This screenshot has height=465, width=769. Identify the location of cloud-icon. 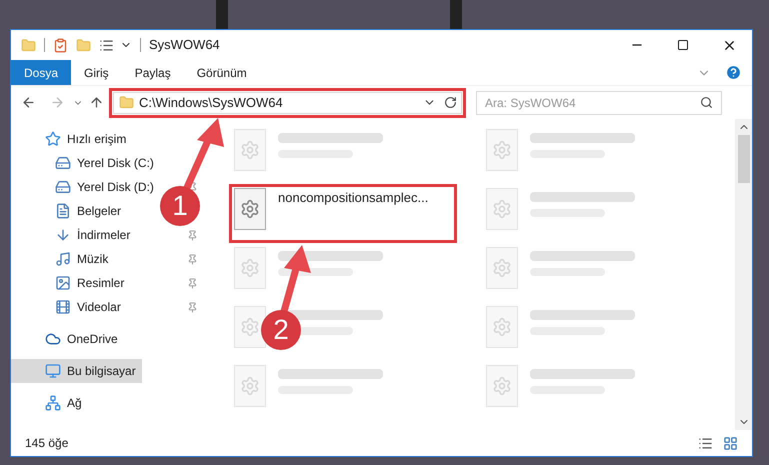
(53, 339).